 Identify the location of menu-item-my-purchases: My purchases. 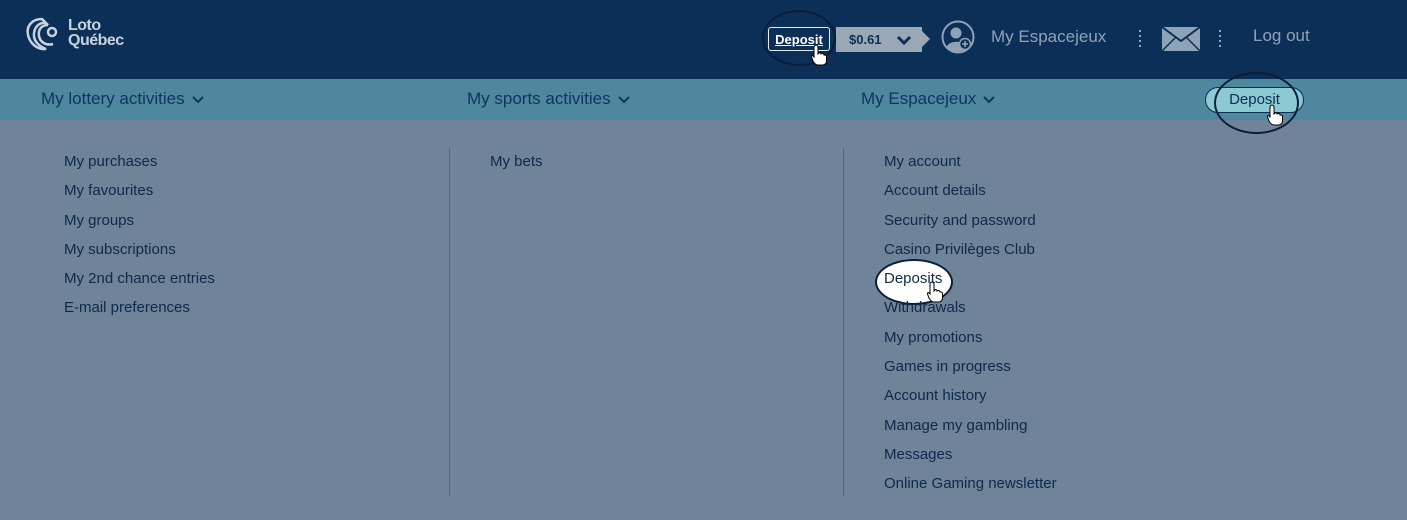
(139, 164).